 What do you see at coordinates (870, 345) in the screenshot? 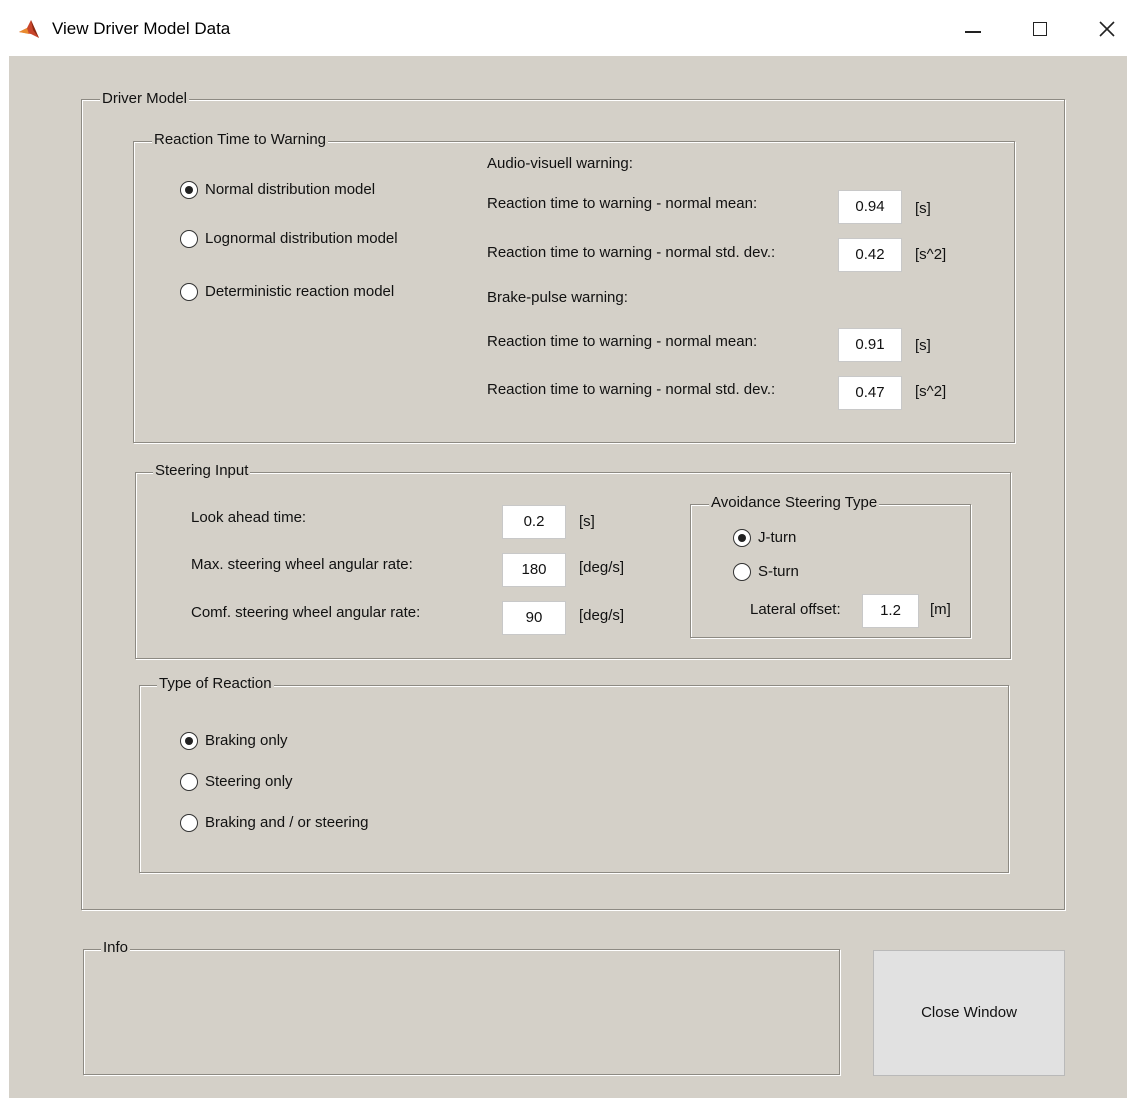
I see `bp-mean-field: 0.91` at bounding box center [870, 345].